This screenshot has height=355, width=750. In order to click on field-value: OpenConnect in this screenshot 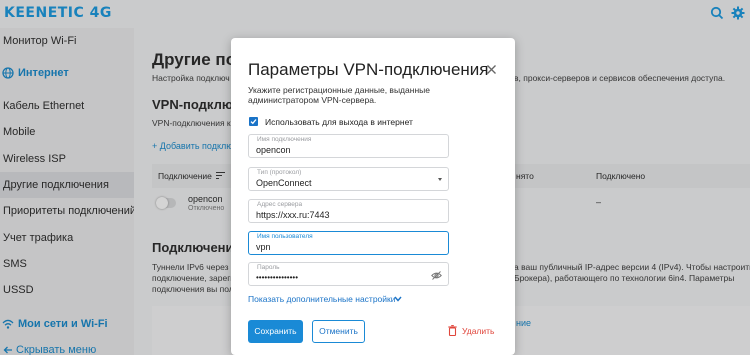, I will do `click(284, 183)`.